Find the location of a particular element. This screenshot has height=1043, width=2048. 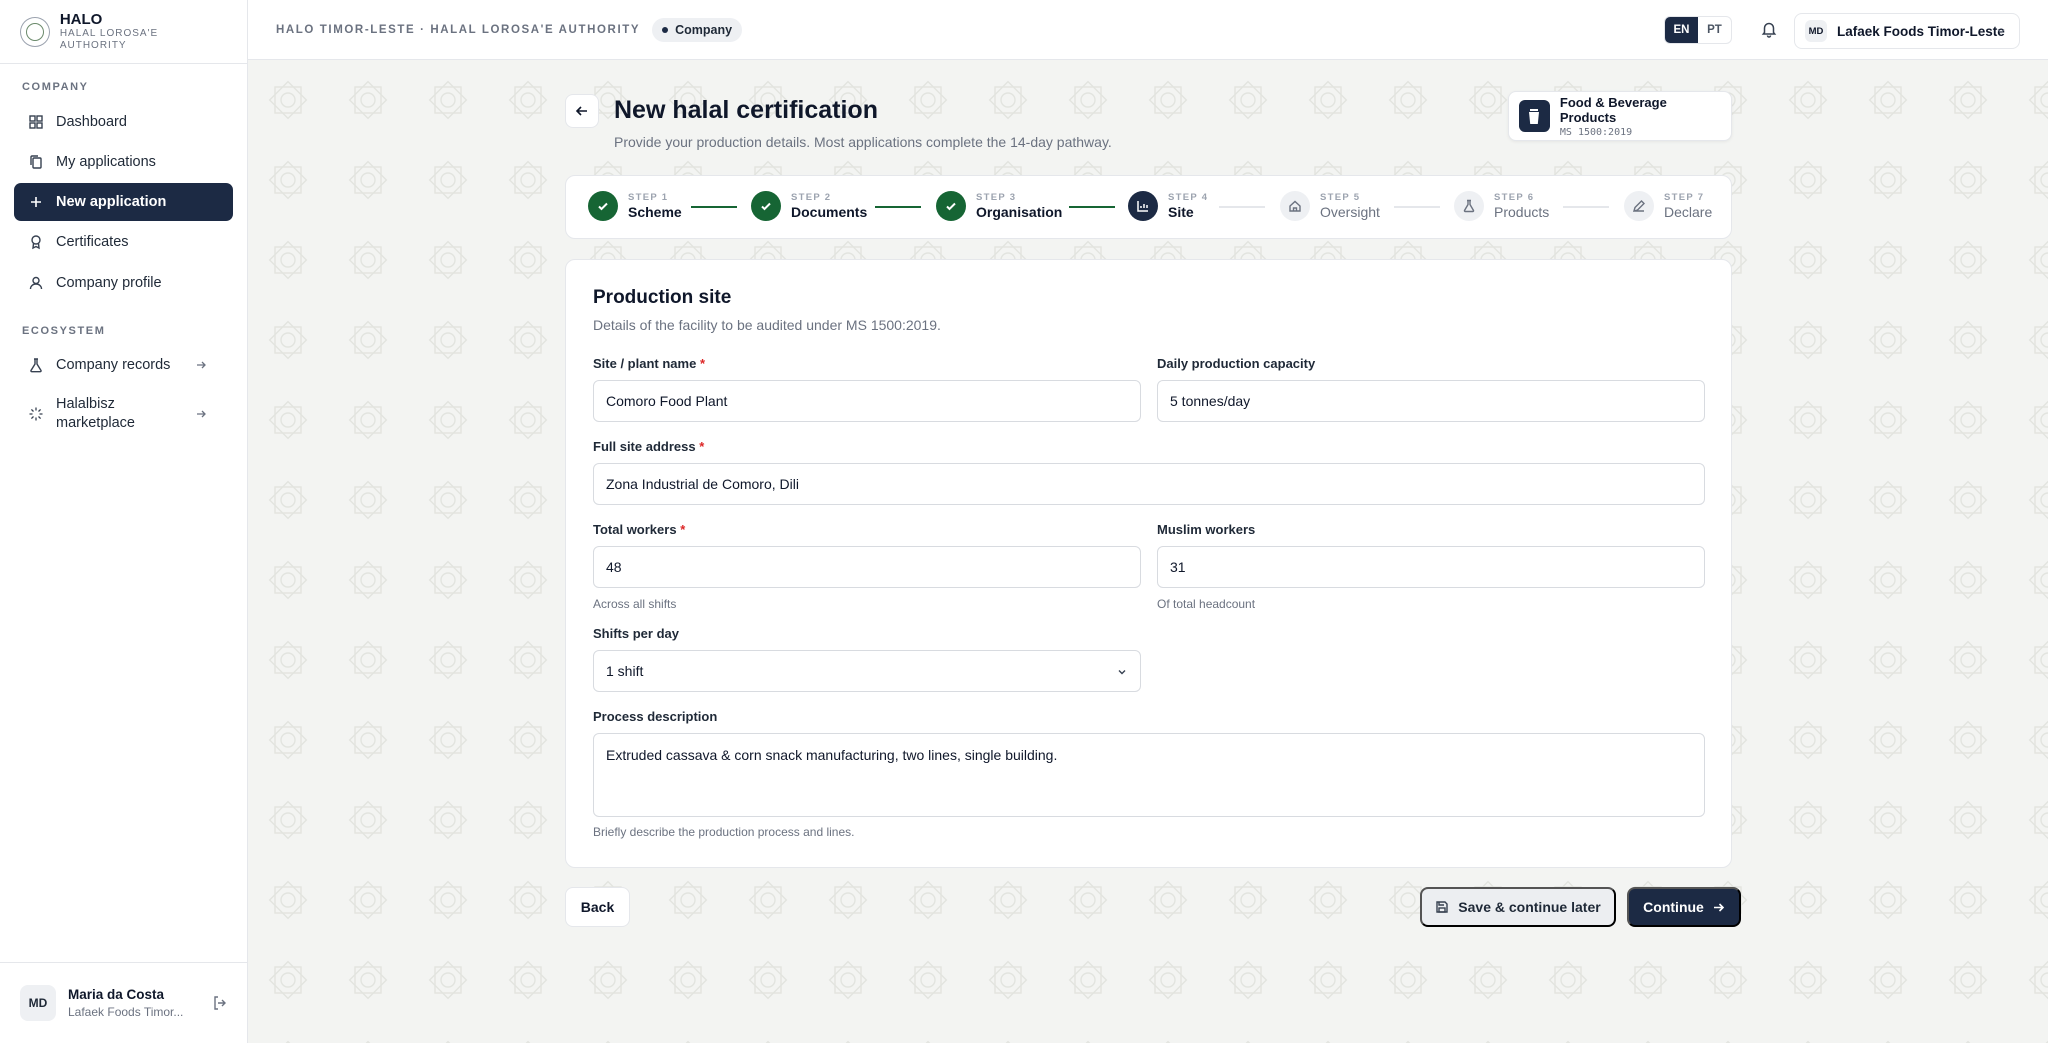

step-number: STEP 1 is located at coordinates (648, 197).